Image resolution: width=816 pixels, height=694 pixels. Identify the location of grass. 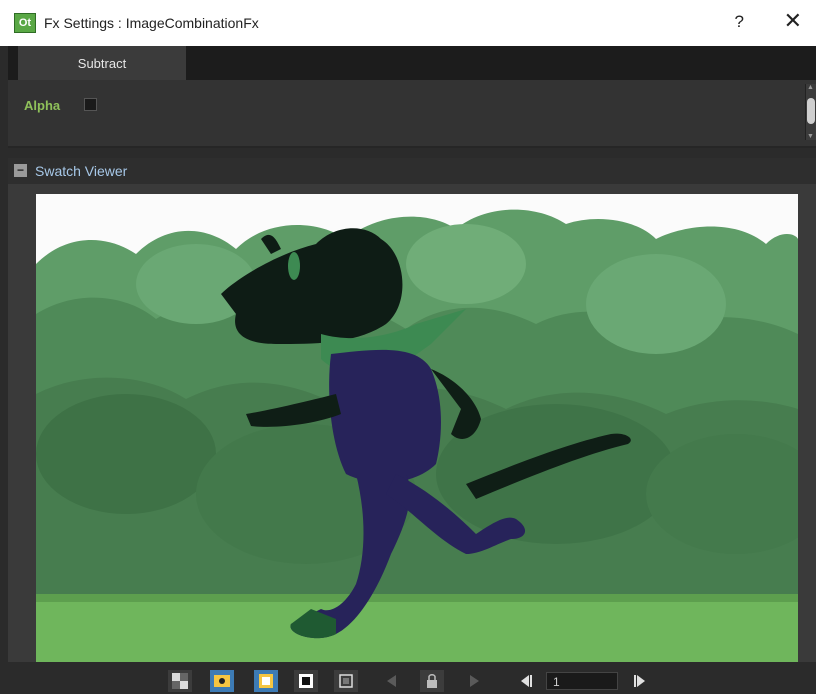
(417, 628).